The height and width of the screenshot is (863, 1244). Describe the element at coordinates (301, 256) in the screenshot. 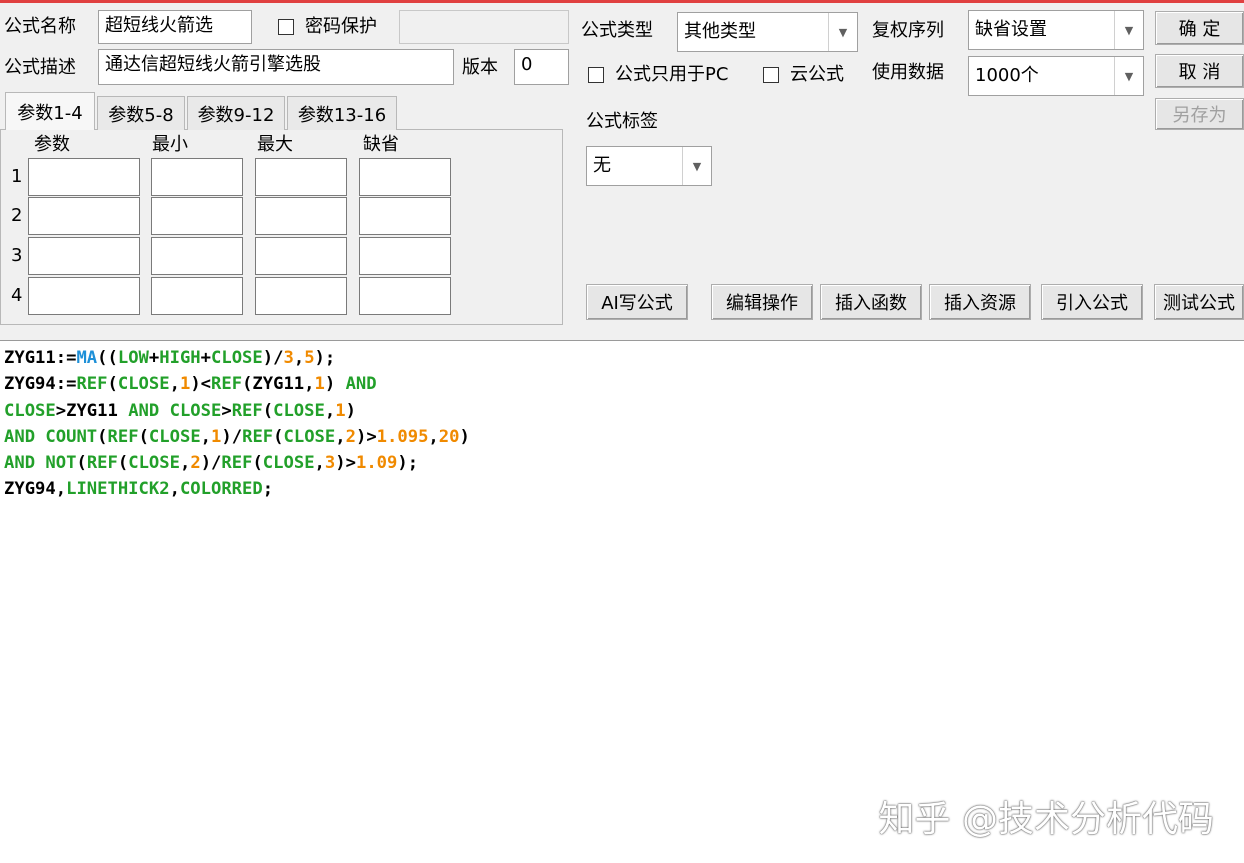

I see `param-3-max` at that location.